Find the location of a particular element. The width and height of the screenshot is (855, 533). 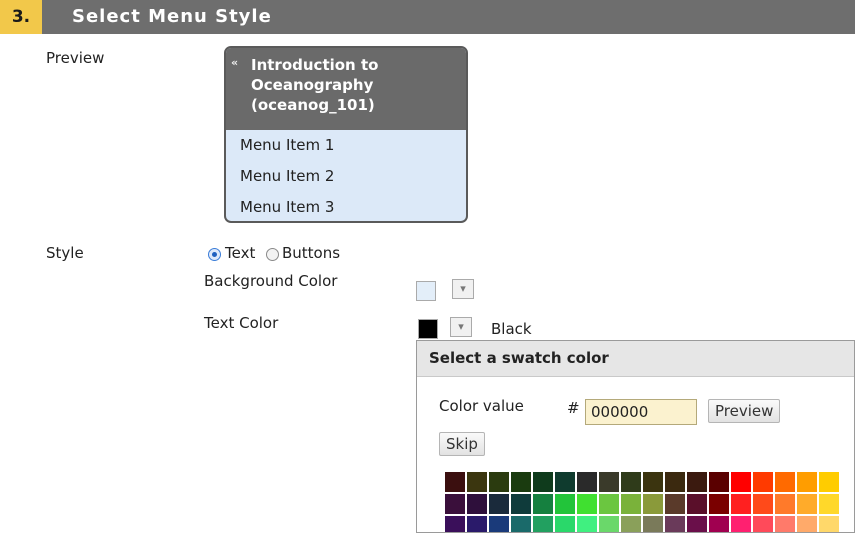

color-value-label: Color value is located at coordinates (481, 406).